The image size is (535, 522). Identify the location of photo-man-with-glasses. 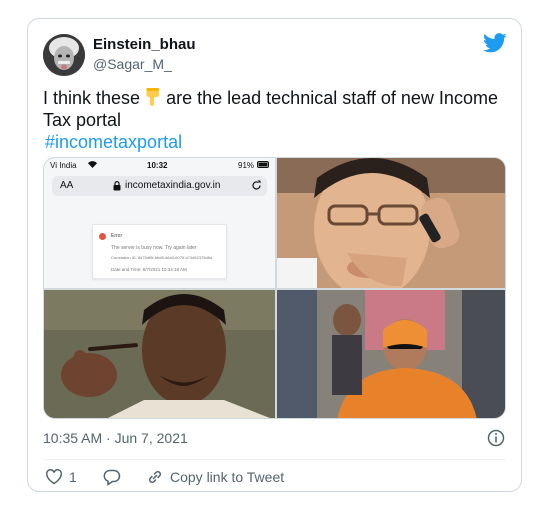
(391, 223).